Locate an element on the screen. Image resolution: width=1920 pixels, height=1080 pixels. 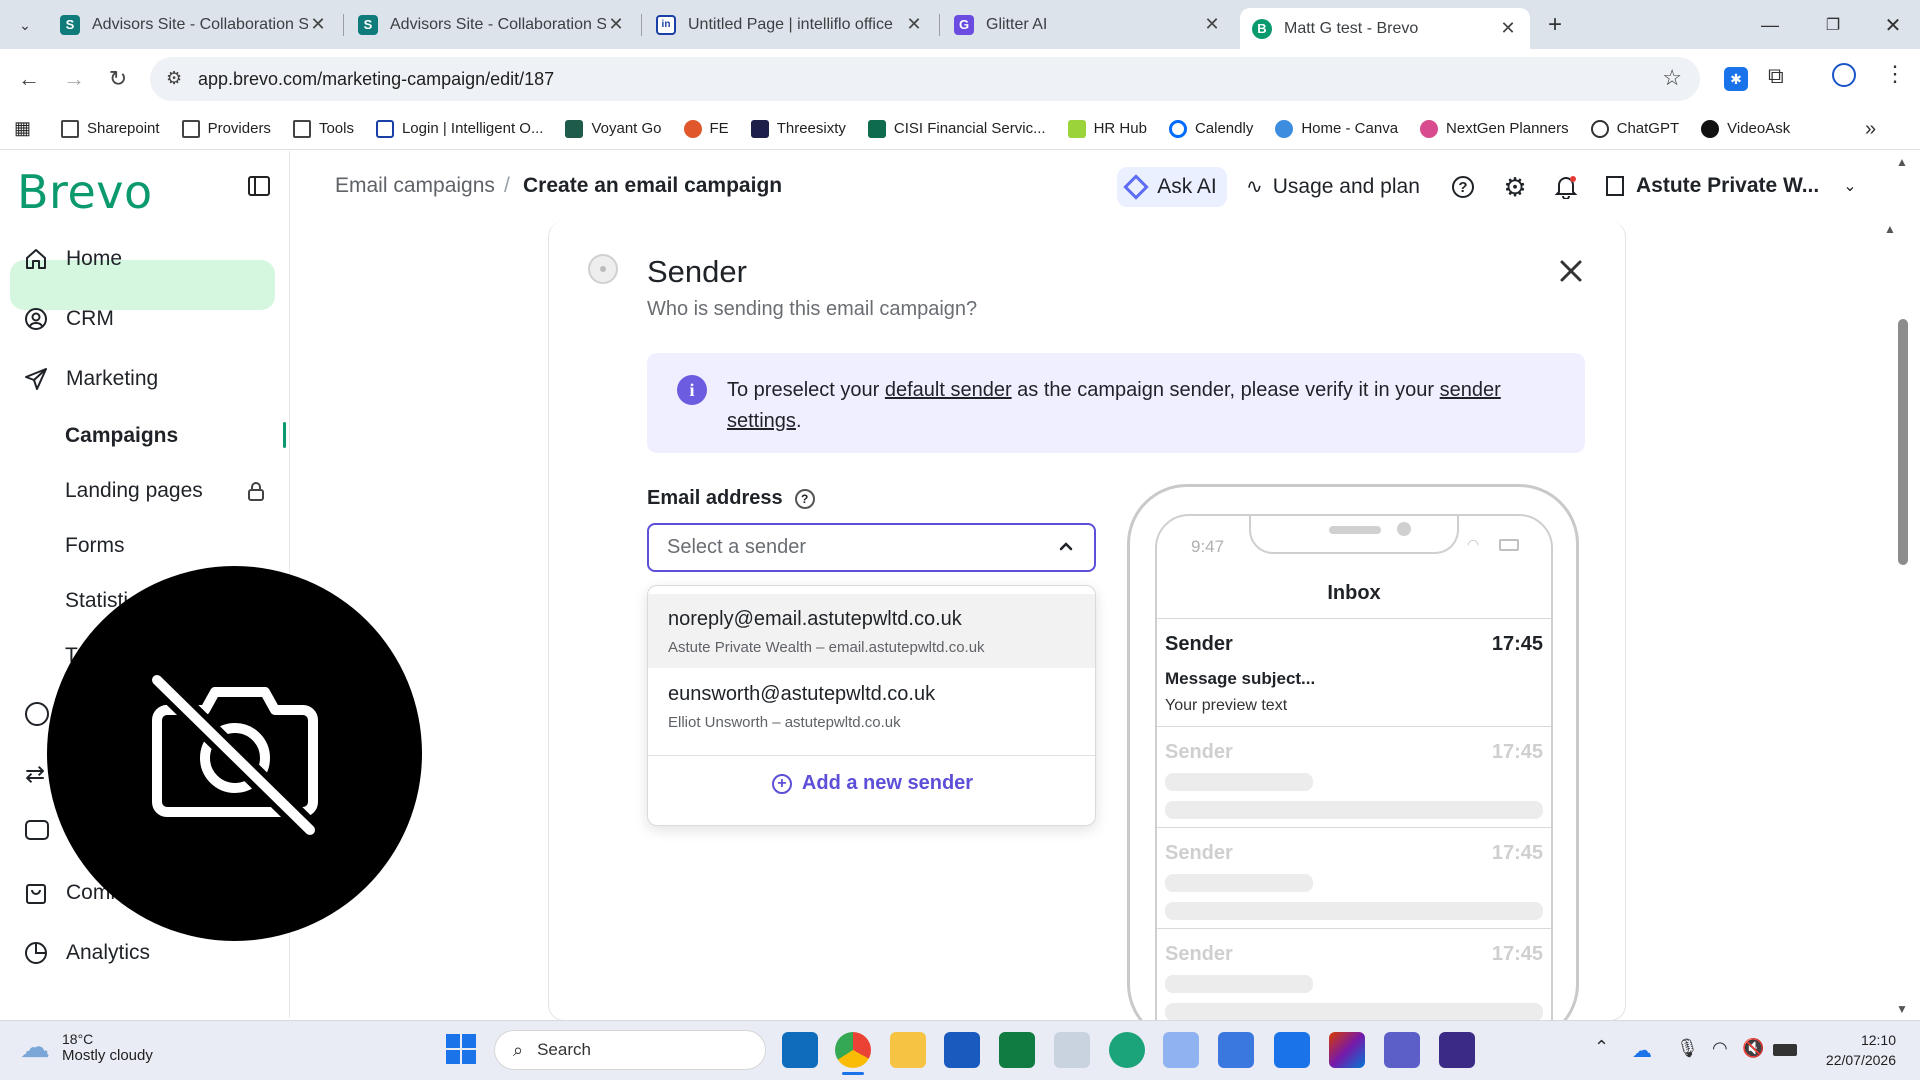
tab-intelliflo: in Untitled Page | intelliflo office ✕ is located at coordinates (790, 24).